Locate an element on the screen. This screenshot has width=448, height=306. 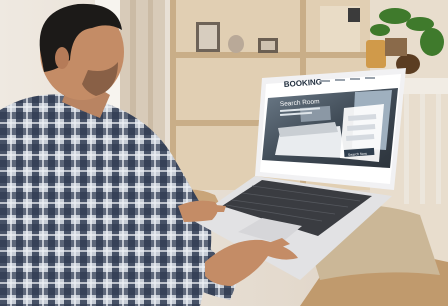
decor-vase is located at coordinates (236, 44).